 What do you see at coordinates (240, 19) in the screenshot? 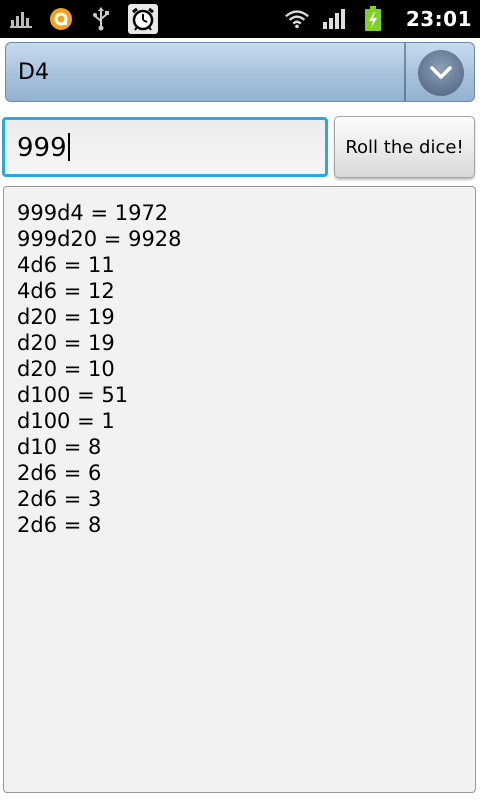
I see `status-bar: 23:01` at bounding box center [240, 19].